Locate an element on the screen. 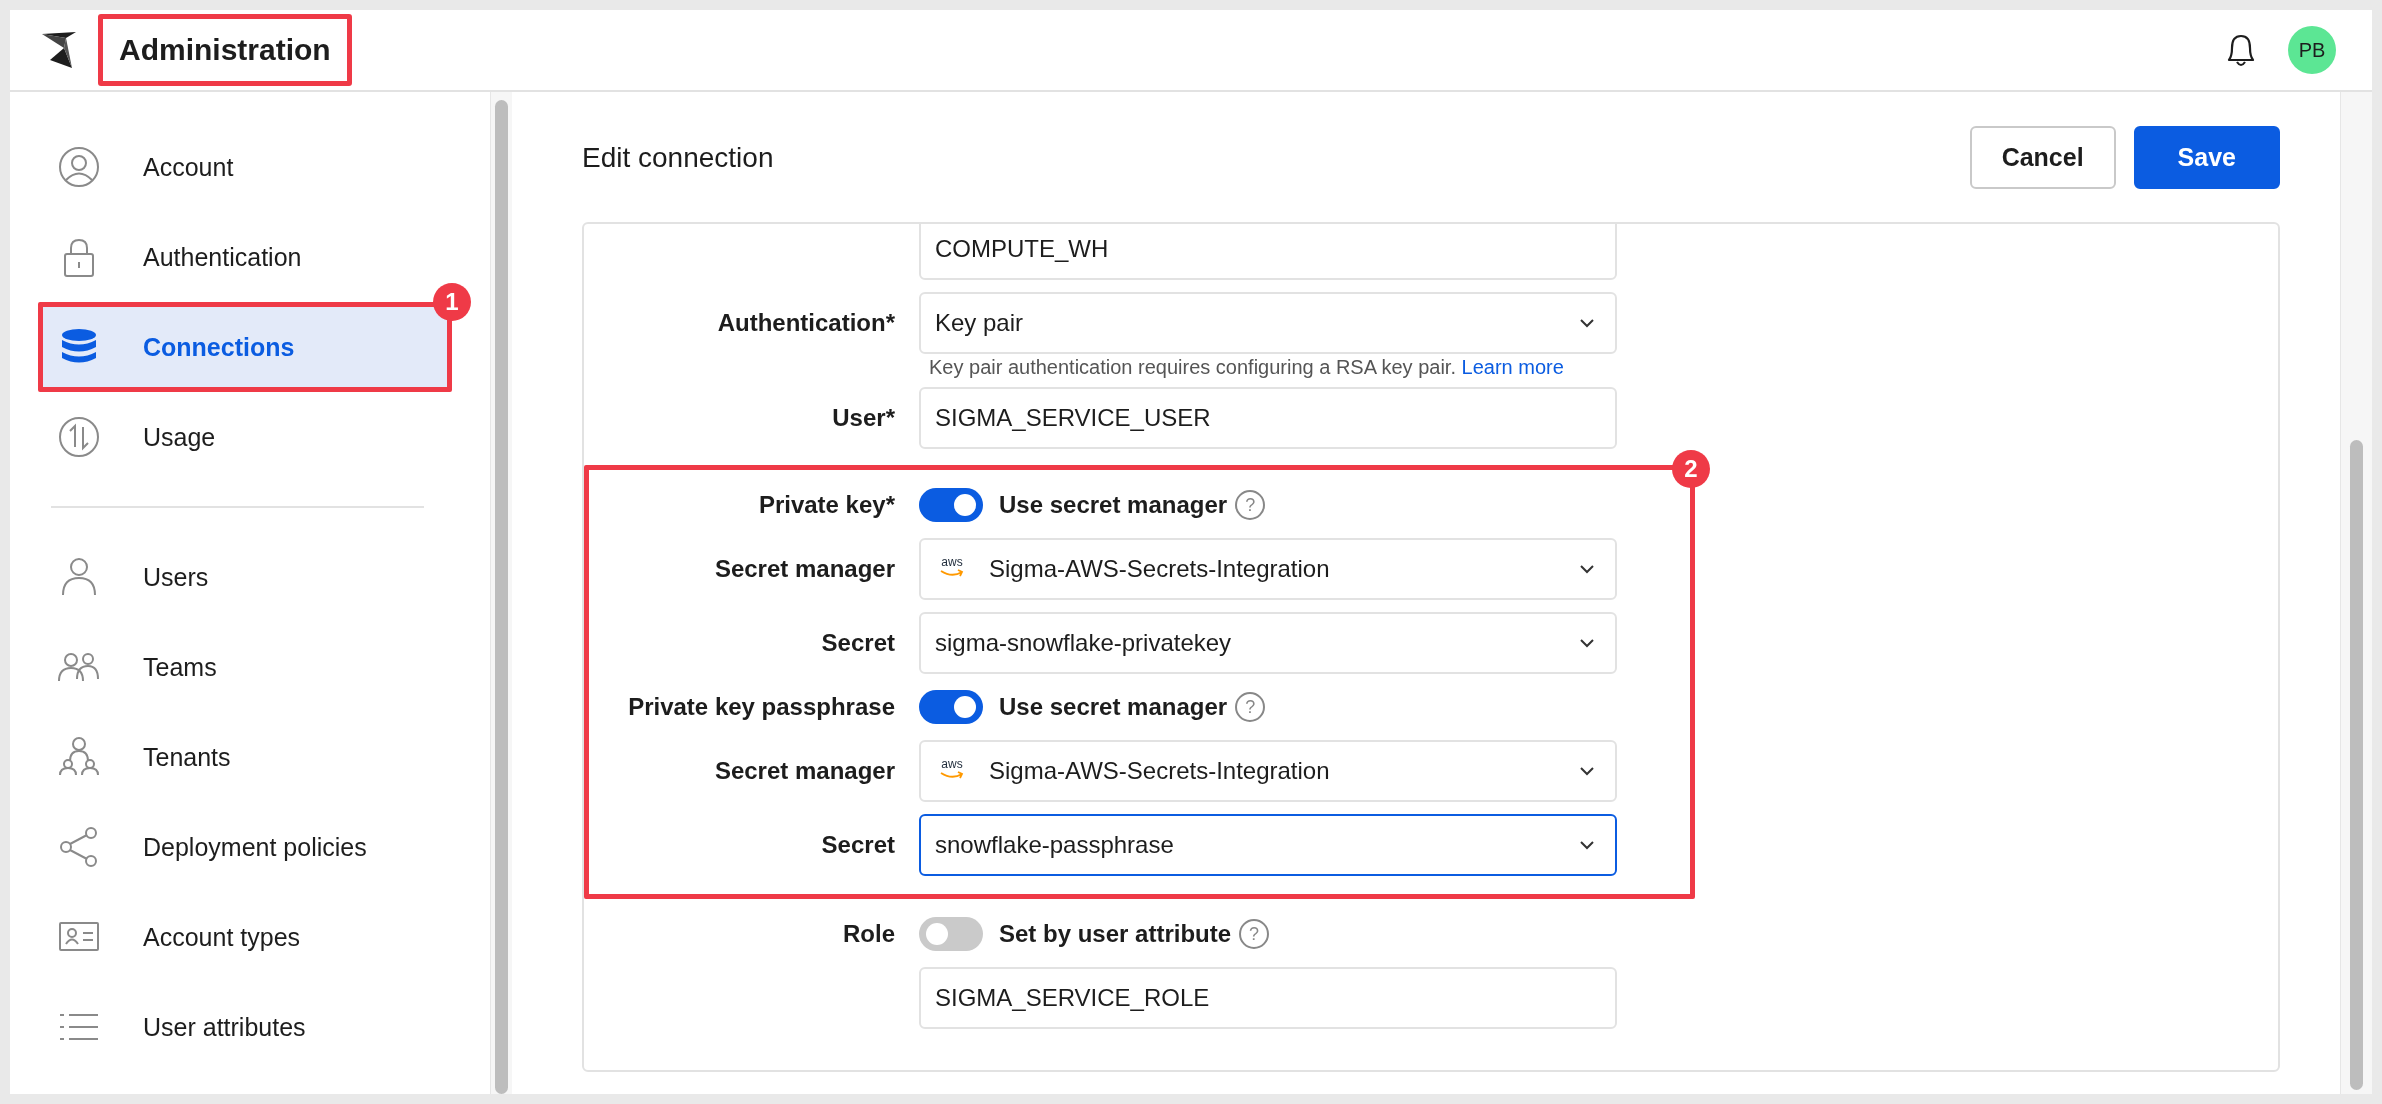 This screenshot has height=1104, width=2382. learn-more-link: Learn more is located at coordinates (1512, 367).